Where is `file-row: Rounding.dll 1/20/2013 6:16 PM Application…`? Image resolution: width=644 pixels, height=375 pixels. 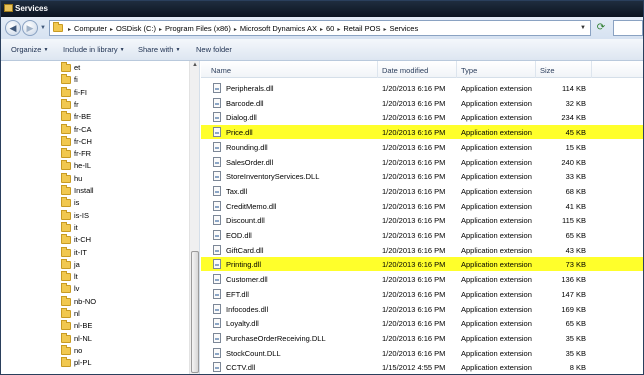
file-row: Rounding.dll 1/20/2013 6:16 PM Application… is located at coordinates (422, 147).